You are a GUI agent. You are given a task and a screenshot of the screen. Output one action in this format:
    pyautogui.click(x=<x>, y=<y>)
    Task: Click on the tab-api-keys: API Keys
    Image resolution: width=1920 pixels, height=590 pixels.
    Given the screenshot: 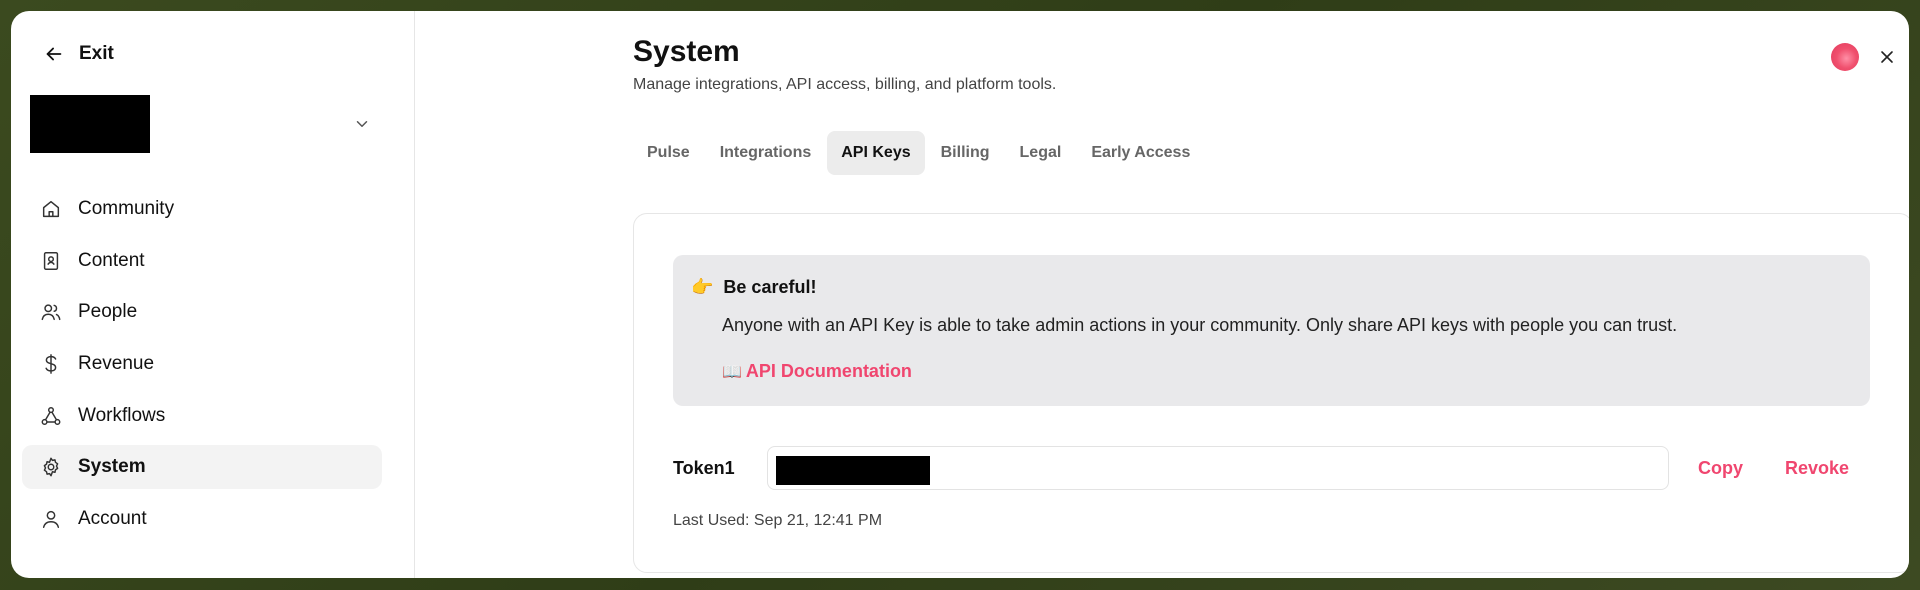 What is the action you would take?
    pyautogui.click(x=876, y=153)
    